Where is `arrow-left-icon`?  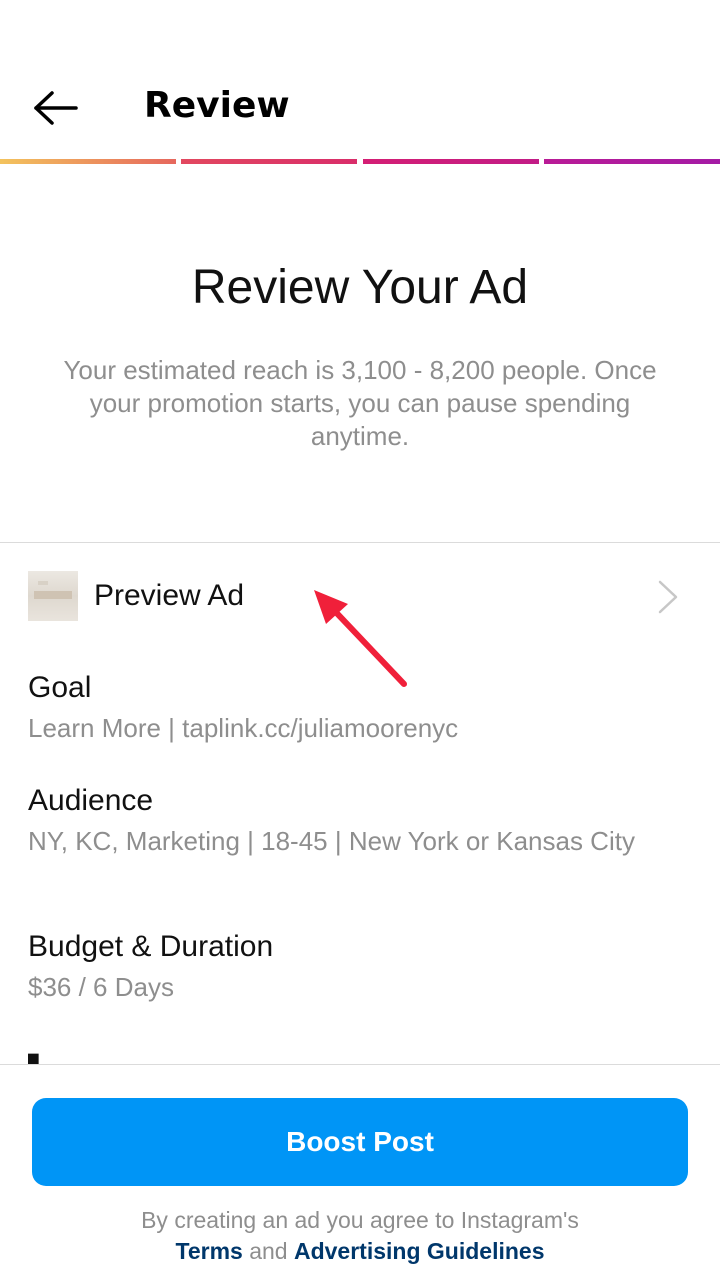
arrow-left-icon is located at coordinates (56, 108).